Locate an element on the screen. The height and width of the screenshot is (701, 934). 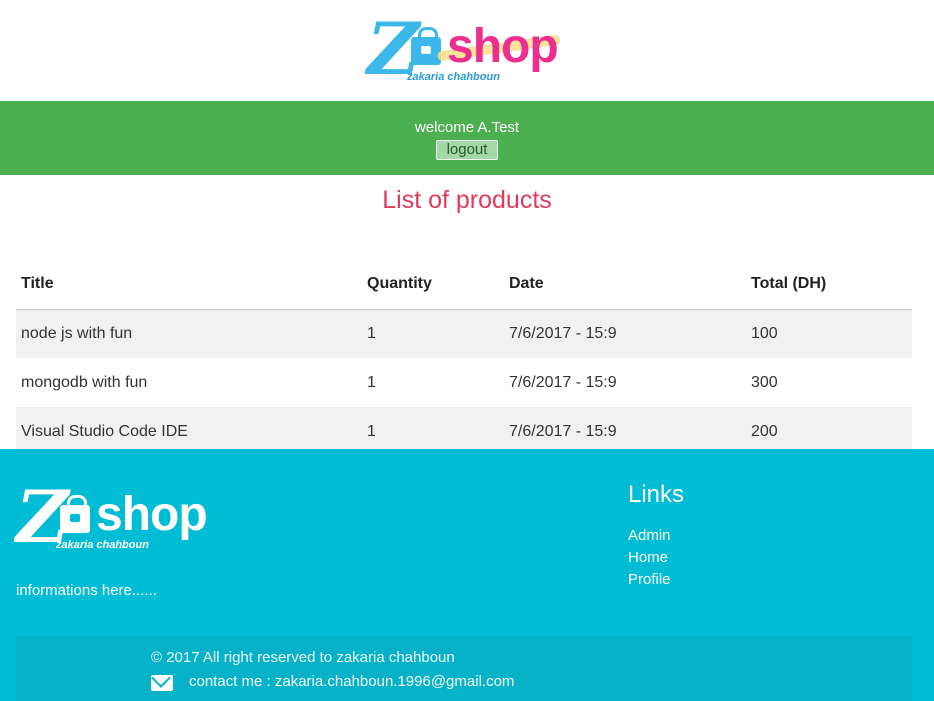
table-header-row: Title Quantity Date Total (DH) is located at coordinates (464, 285).